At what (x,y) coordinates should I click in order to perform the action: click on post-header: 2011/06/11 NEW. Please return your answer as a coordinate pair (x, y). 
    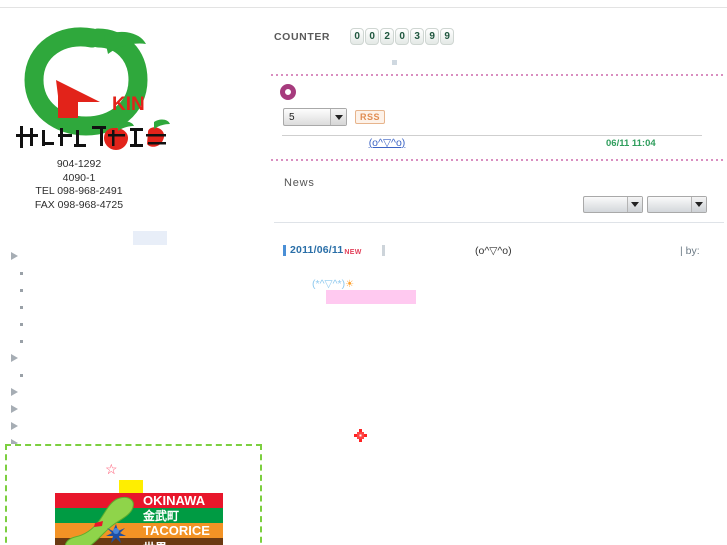
    Looking at the image, I should click on (334, 250).